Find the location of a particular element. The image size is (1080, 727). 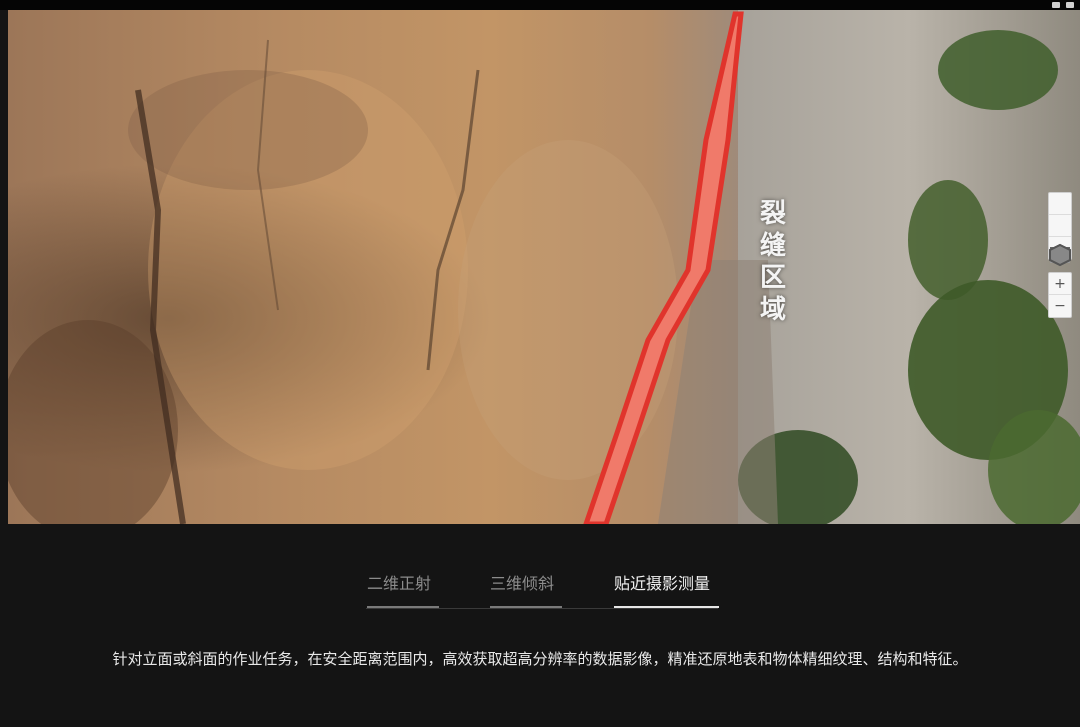

top-bar-icons is located at coordinates (1063, 5).